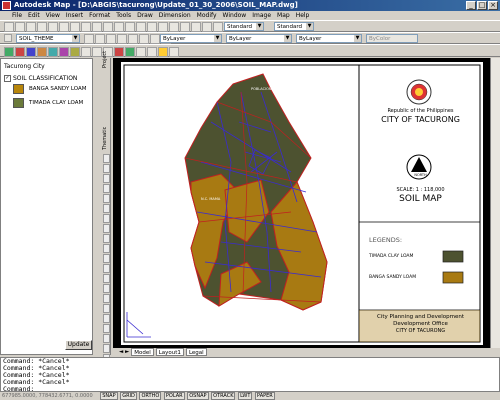 The width and height of the screenshot is (500, 400). I want to click on map-buffer-icon, so click(141, 52).